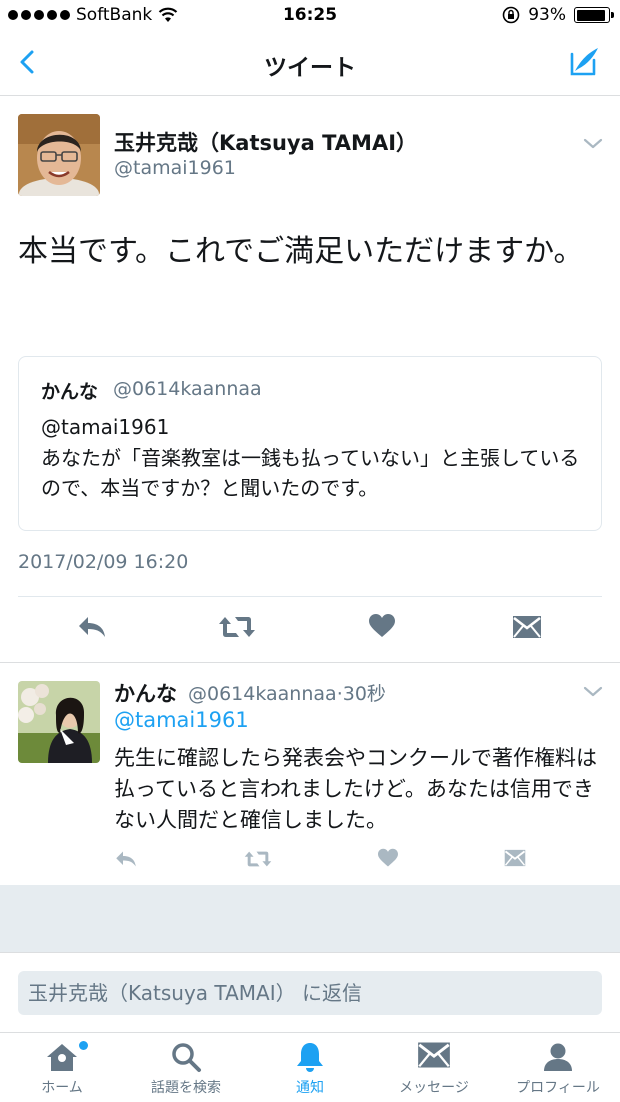 Image resolution: width=620 pixels, height=1102 pixels. Describe the element at coordinates (262, 694) in the screenshot. I see `author-handle: @0614kaannaa` at that location.